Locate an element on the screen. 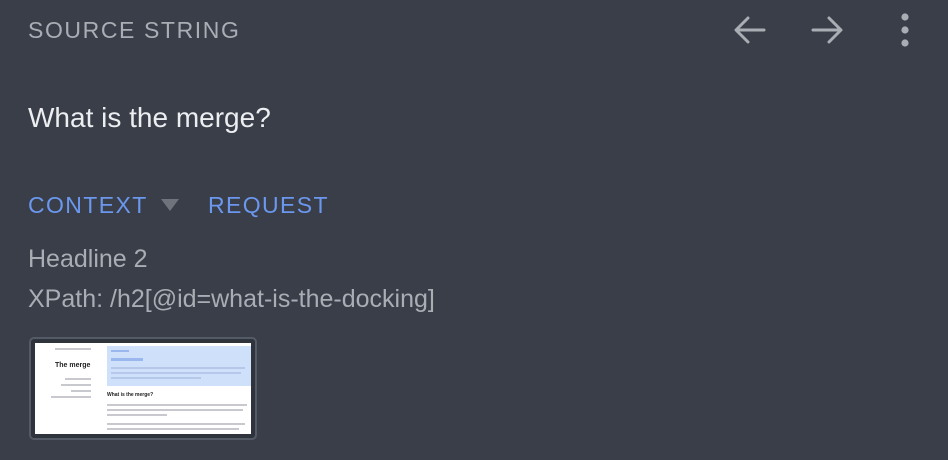  screenshot-thumbnail: The merge What is the merge? is located at coordinates (143, 388).